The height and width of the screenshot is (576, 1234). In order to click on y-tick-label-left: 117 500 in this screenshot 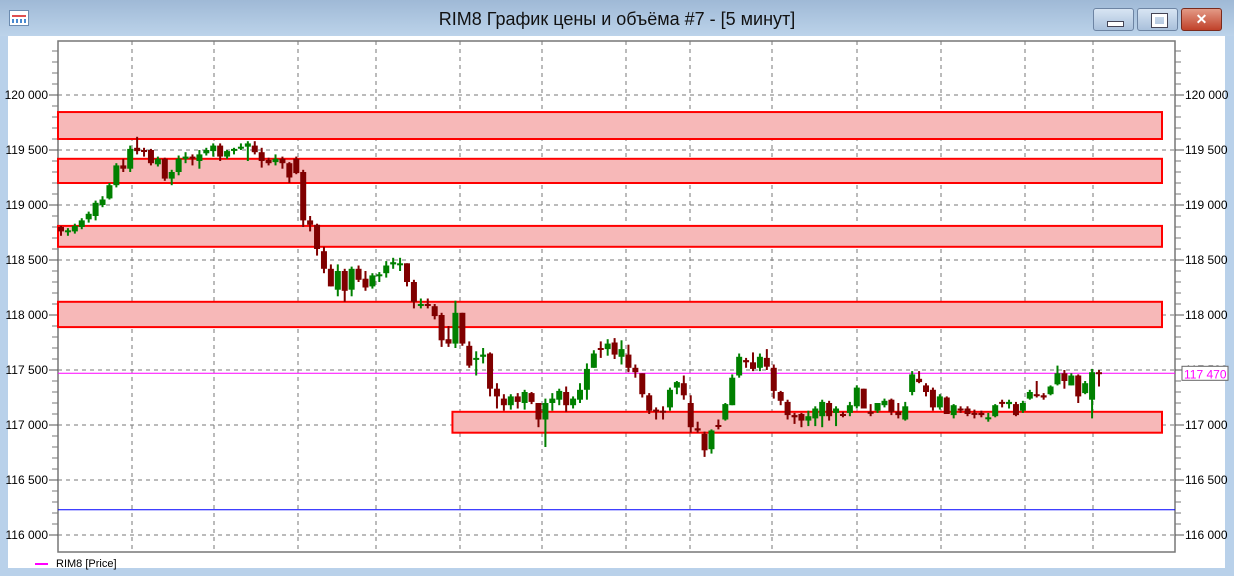, I will do `click(27, 370)`.